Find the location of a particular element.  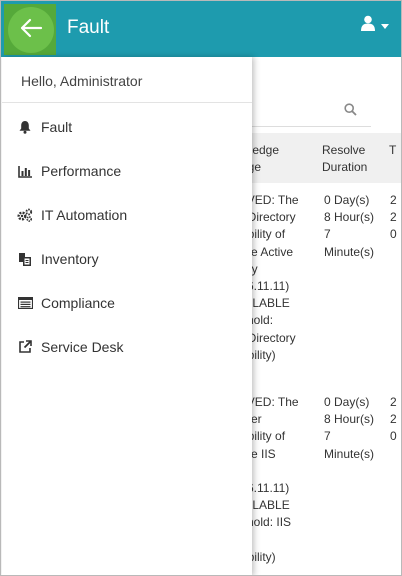

user-menu-button is located at coordinates (375, 25).